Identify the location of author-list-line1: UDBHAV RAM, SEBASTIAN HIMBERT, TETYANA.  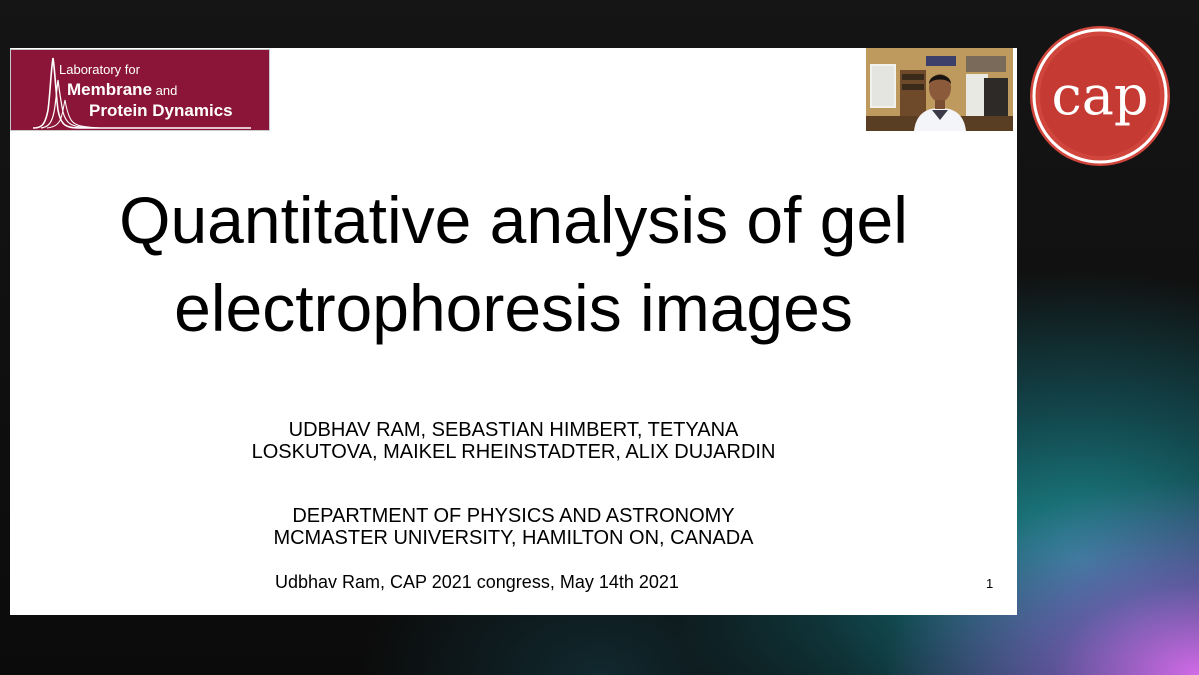
(513, 430).